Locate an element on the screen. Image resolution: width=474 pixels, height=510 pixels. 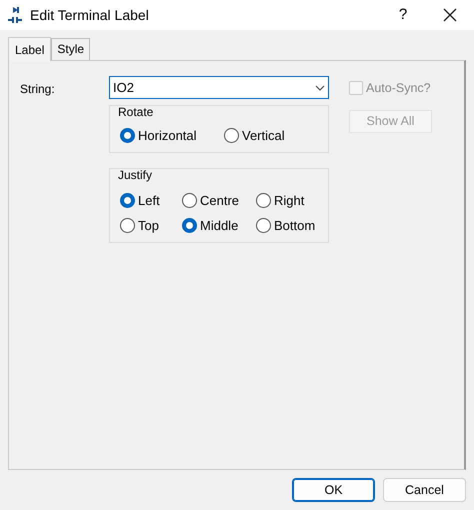
radio-option: Bottom is located at coordinates (289, 226).